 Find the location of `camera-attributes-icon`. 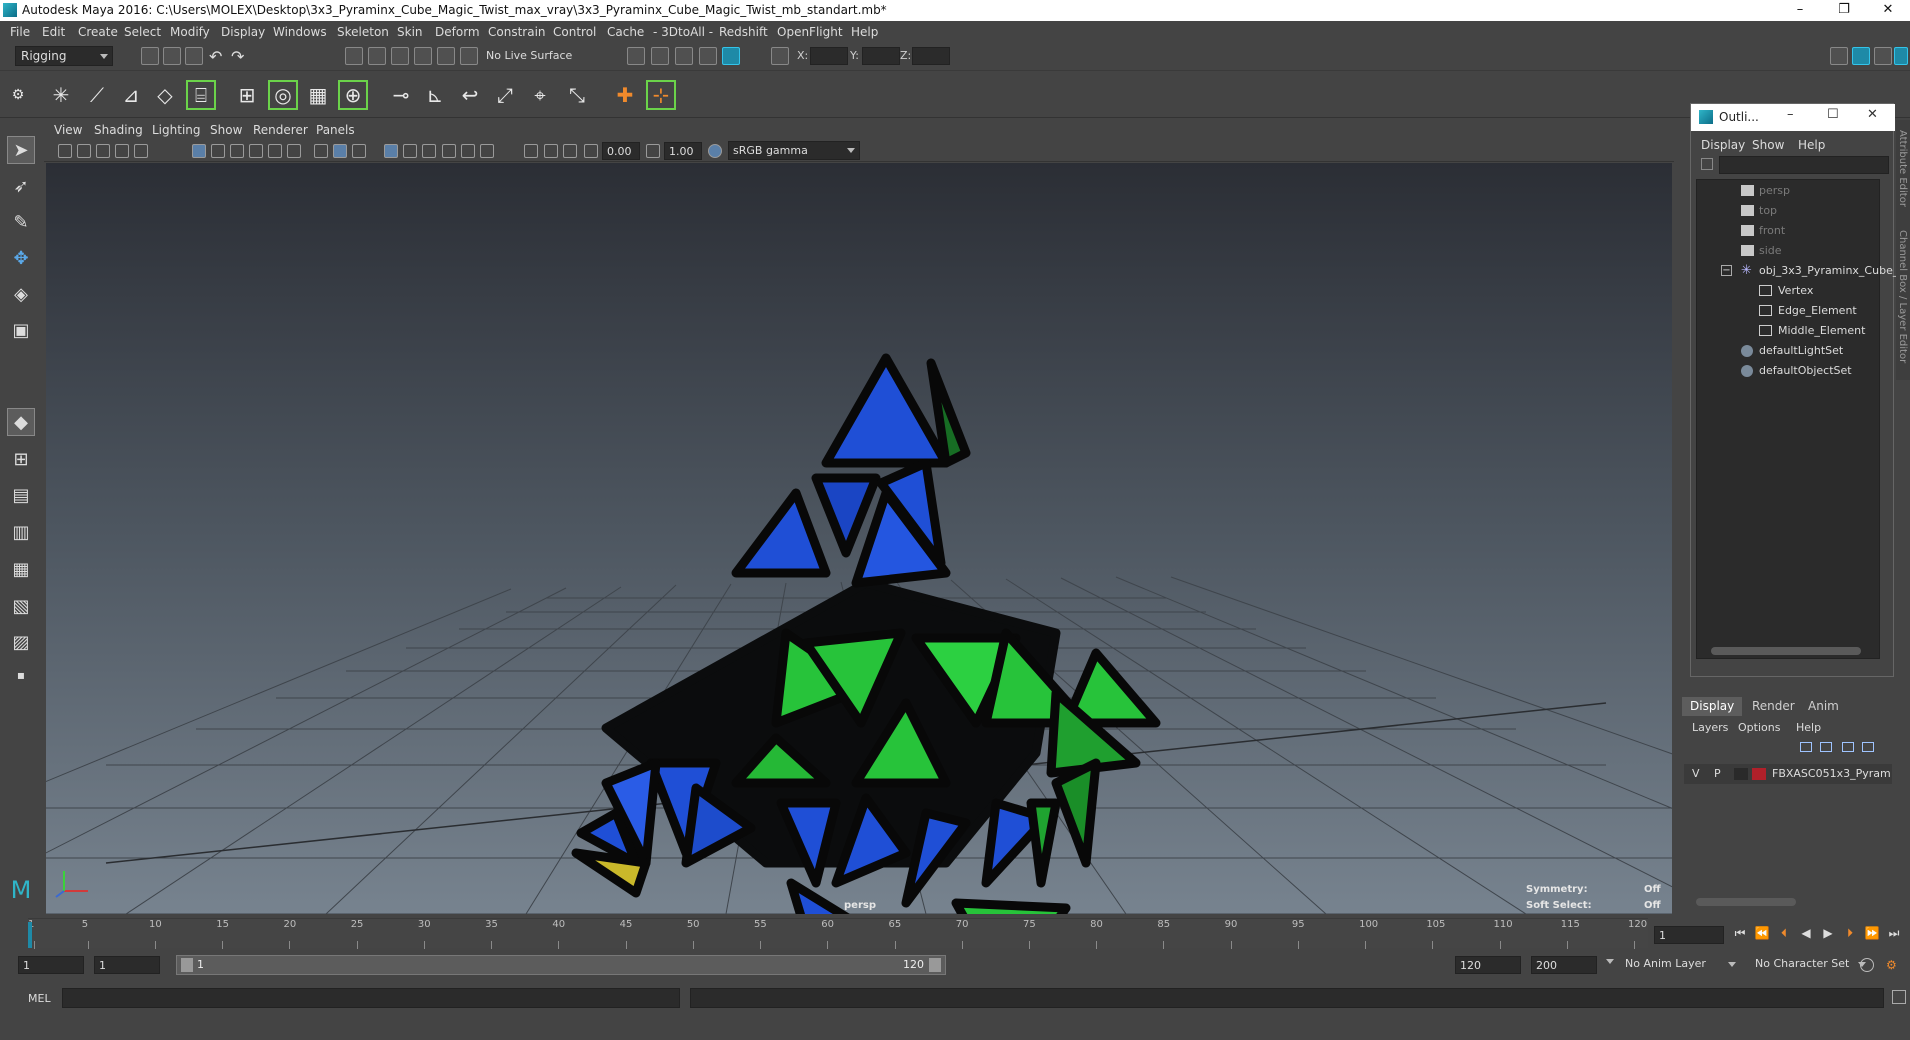

camera-attributes-icon is located at coordinates (65, 151).